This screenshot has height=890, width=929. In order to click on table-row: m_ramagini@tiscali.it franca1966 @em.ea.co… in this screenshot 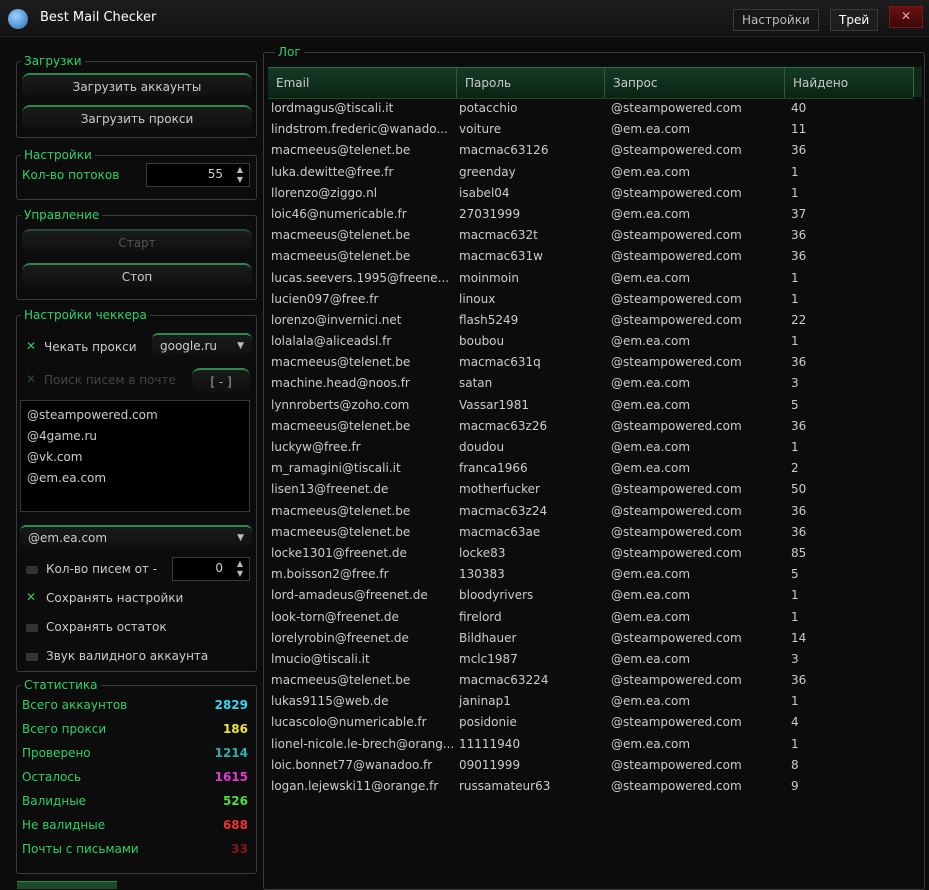, I will do `click(590, 468)`.